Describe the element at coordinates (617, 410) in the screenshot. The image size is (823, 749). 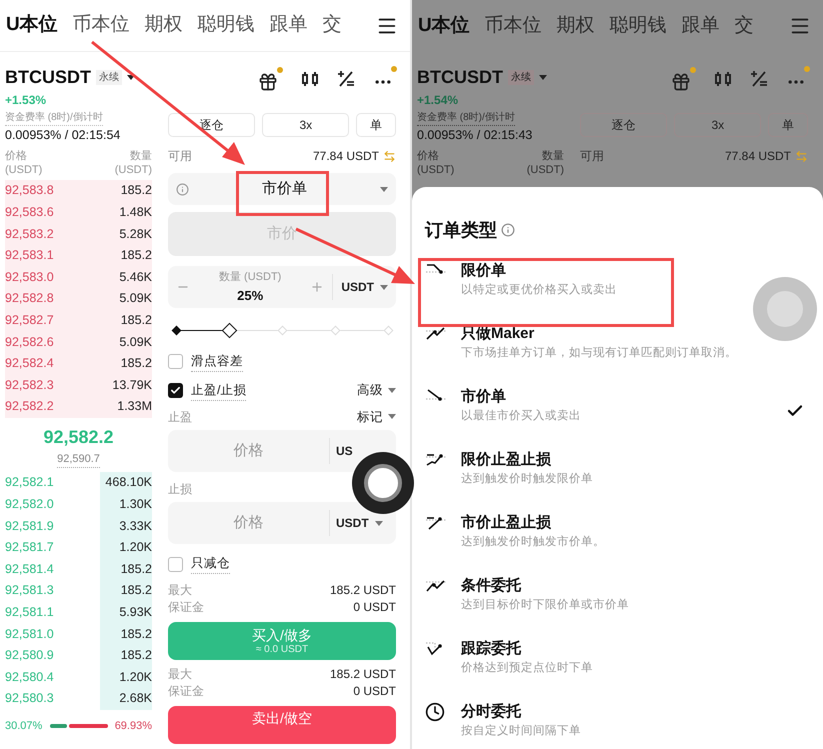
I see `order-type-option: 市价单 以最佳市价买入或卖出` at that location.